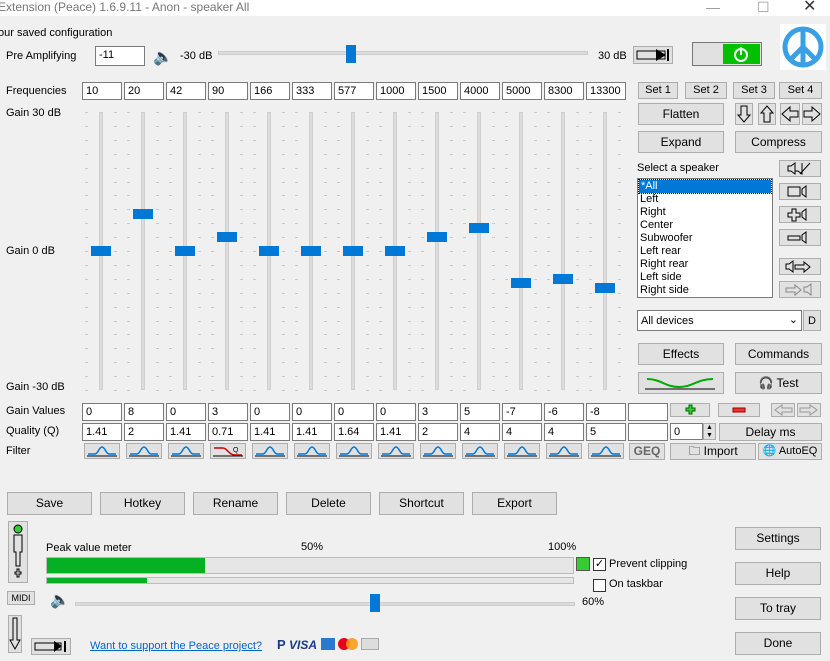  What do you see at coordinates (228, 91) in the screenshot?
I see `frequency-input: 90` at bounding box center [228, 91].